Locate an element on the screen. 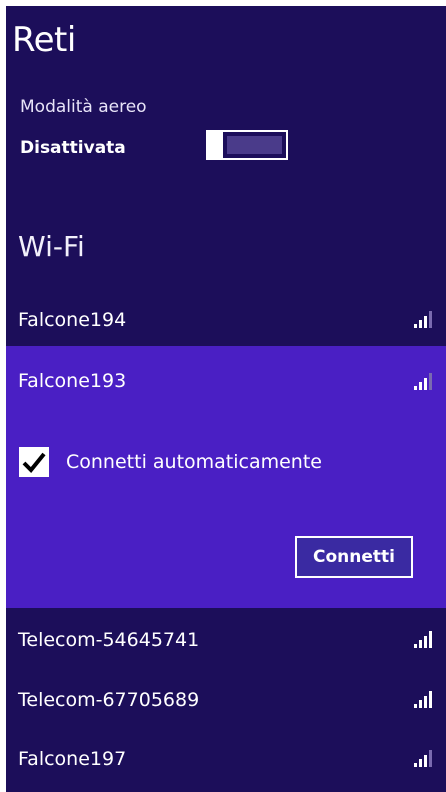 This screenshot has height=792, width=446. auto-connect-checkbox is located at coordinates (34, 462).